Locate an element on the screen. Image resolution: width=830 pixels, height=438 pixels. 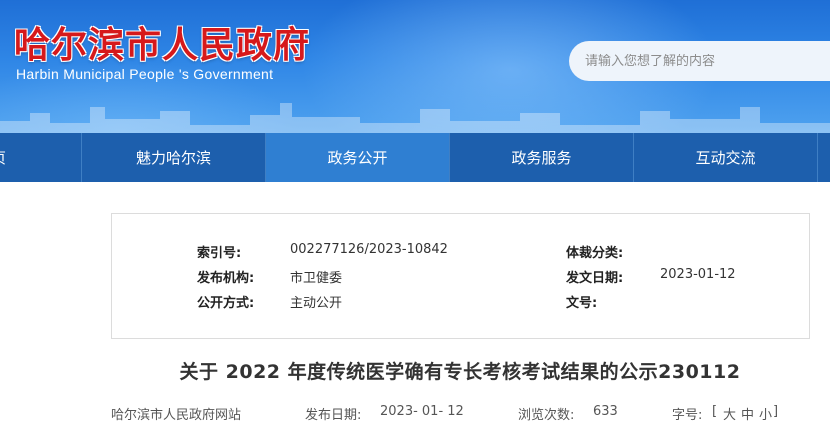
font-size-small-link: 小 is located at coordinates (765, 413).